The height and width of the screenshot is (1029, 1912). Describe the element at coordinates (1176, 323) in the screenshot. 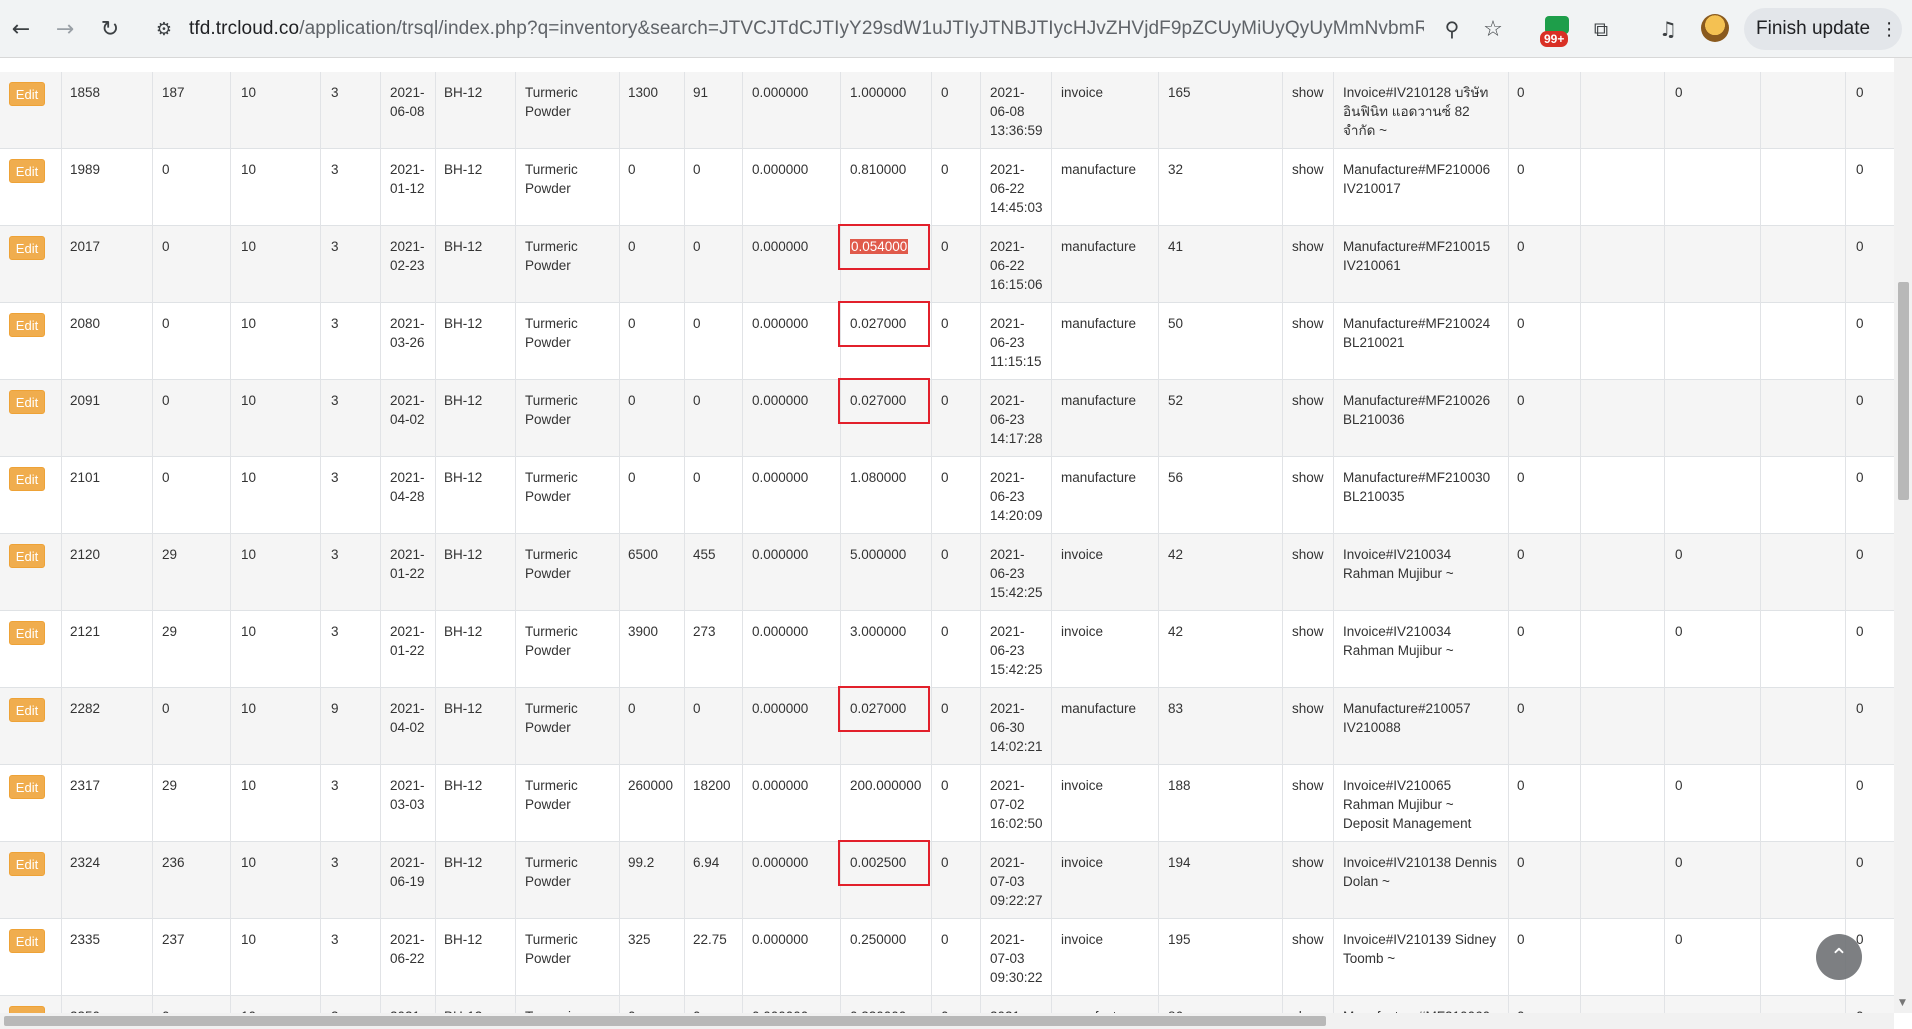

I see `cell-ref: 50` at that location.